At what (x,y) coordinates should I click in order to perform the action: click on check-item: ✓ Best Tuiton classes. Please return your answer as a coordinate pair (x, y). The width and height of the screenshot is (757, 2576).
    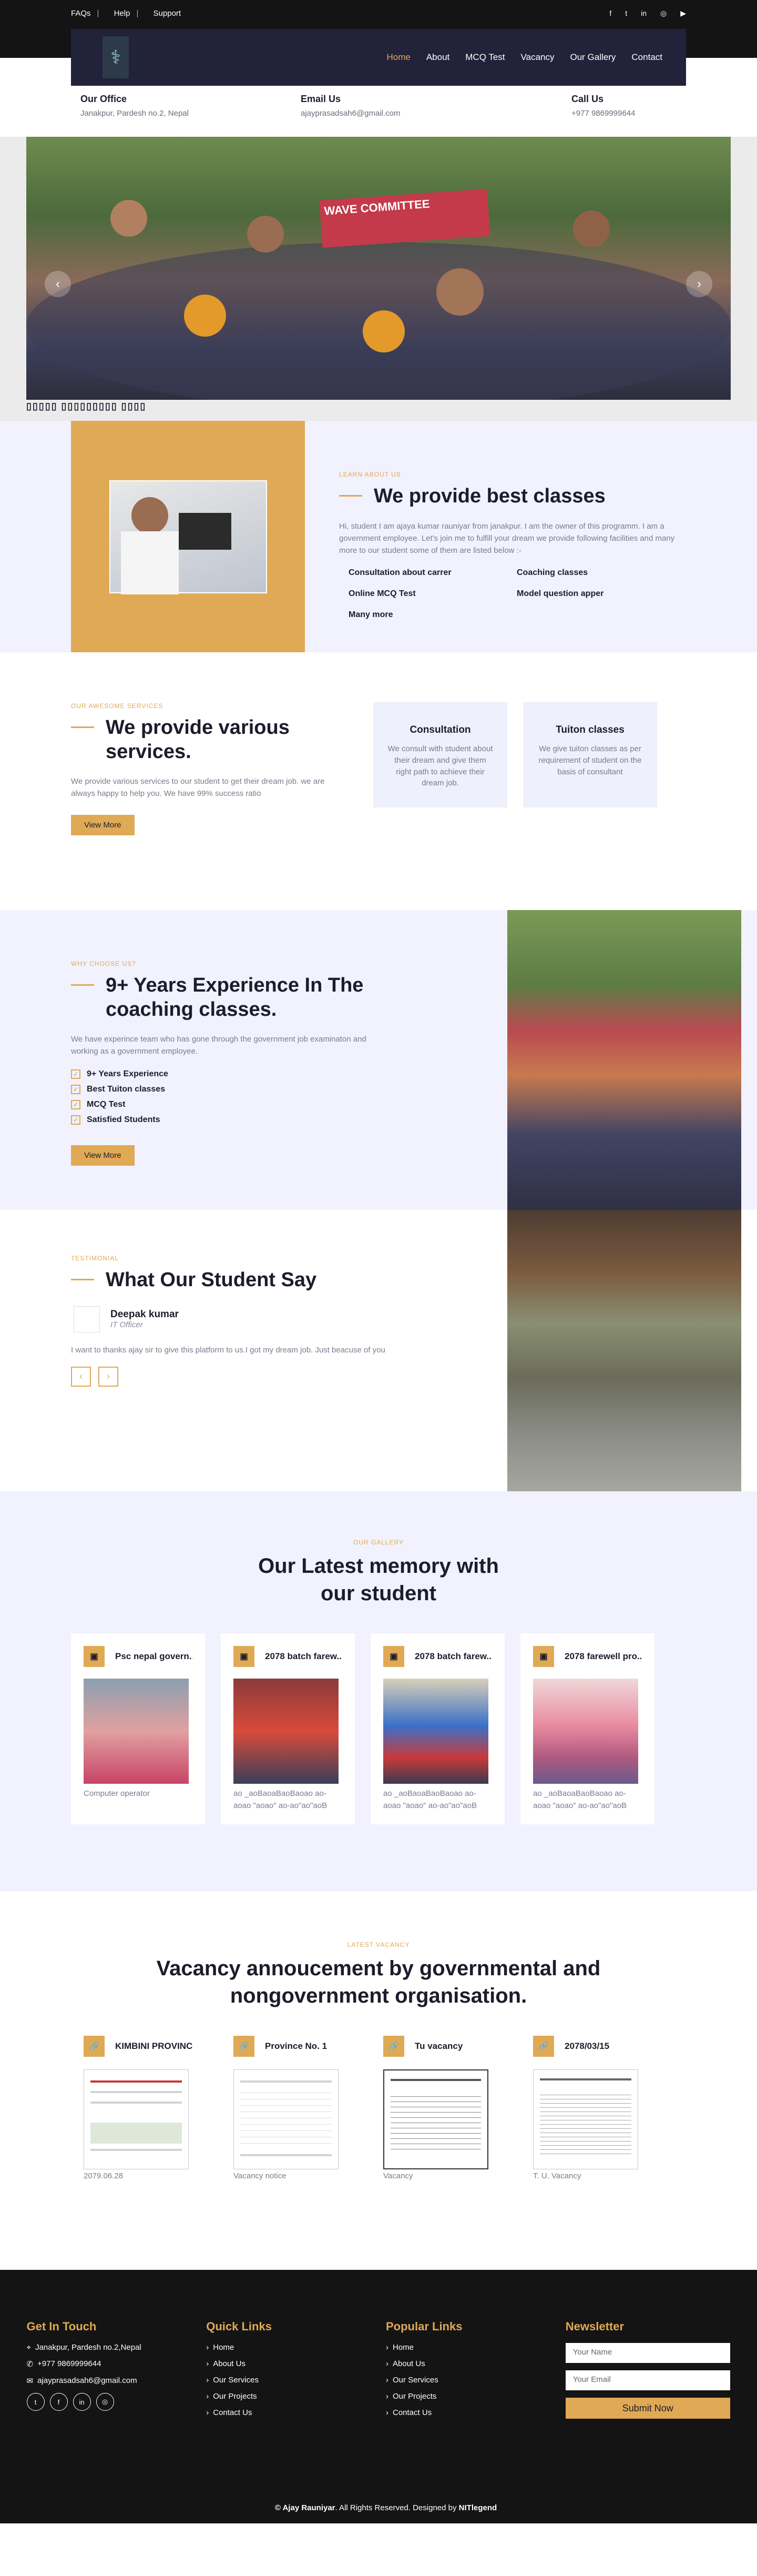
    Looking at the image, I should click on (221, 1089).